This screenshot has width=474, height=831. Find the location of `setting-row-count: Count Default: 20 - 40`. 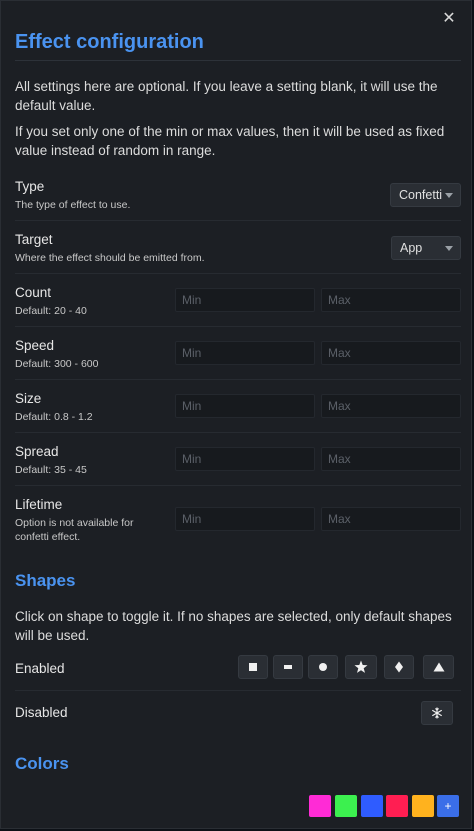

setting-row-count: Count Default: 20 - 40 is located at coordinates (238, 306).